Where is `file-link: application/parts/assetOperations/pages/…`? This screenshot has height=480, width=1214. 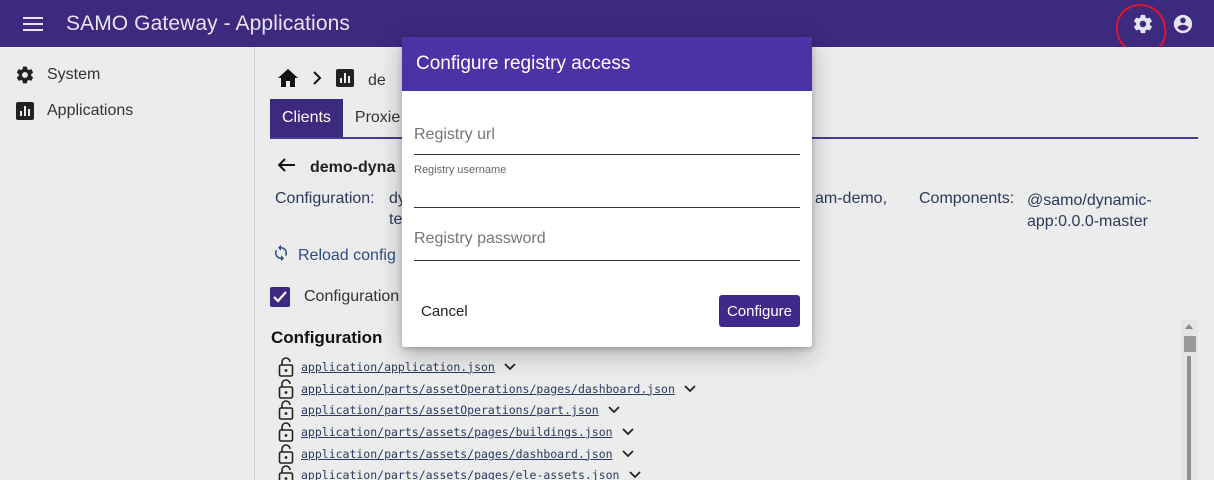 file-link: application/parts/assetOperations/pages/… is located at coordinates (488, 389).